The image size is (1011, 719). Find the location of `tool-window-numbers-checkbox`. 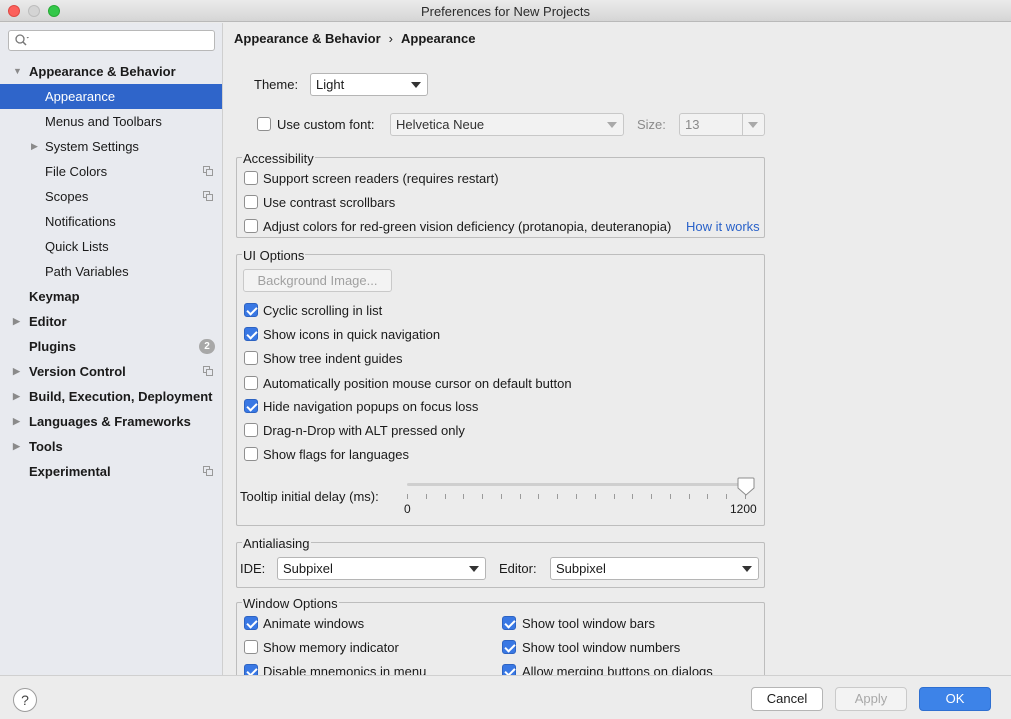

tool-window-numbers-checkbox is located at coordinates (509, 647).